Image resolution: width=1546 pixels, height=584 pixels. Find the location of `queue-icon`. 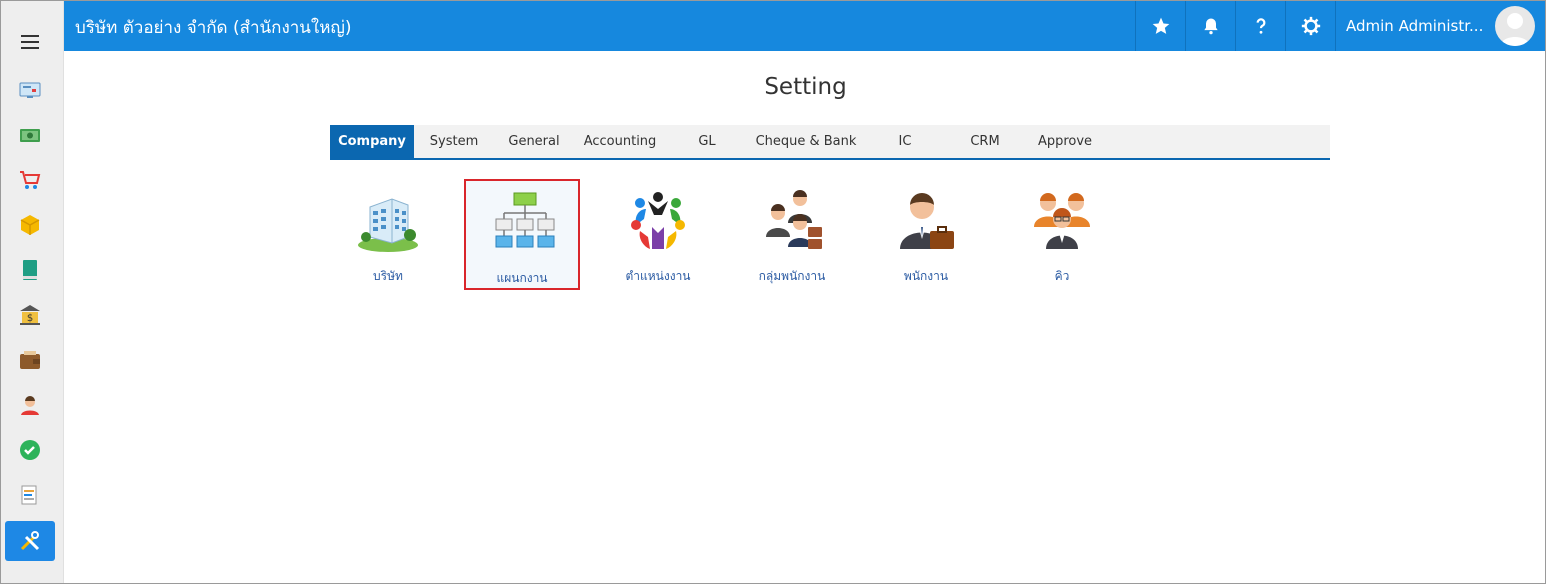

queue-icon is located at coordinates (1062, 221).